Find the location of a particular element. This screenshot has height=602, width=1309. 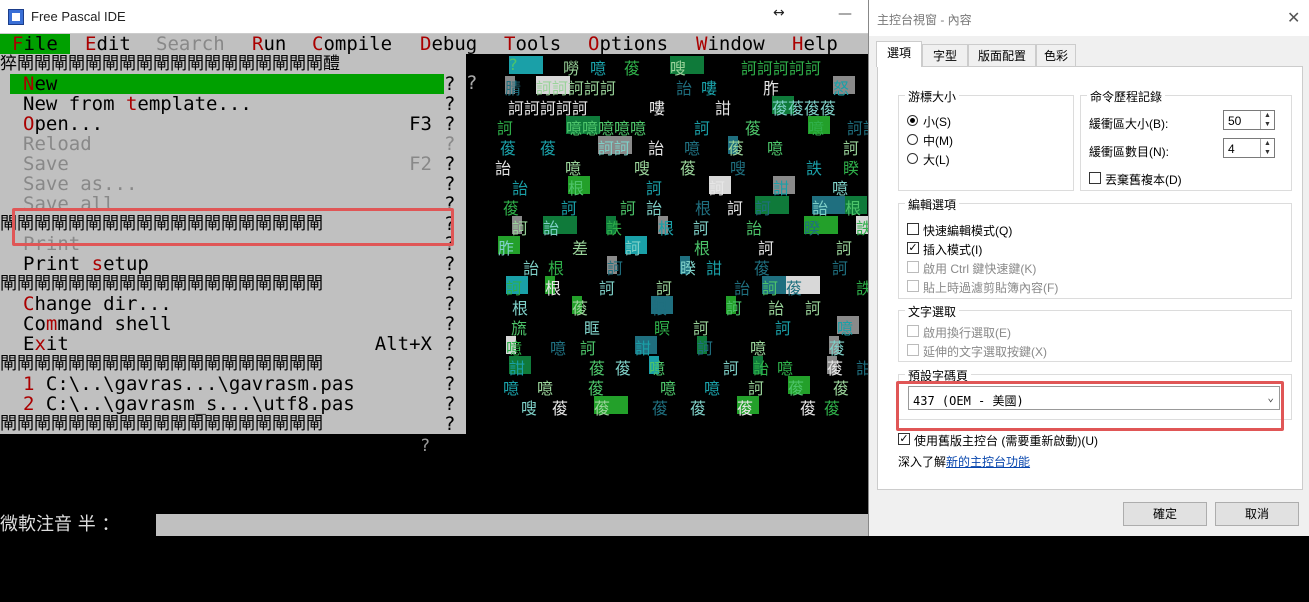

menu-item-new-from-template: New from template...? is located at coordinates (233, 104).